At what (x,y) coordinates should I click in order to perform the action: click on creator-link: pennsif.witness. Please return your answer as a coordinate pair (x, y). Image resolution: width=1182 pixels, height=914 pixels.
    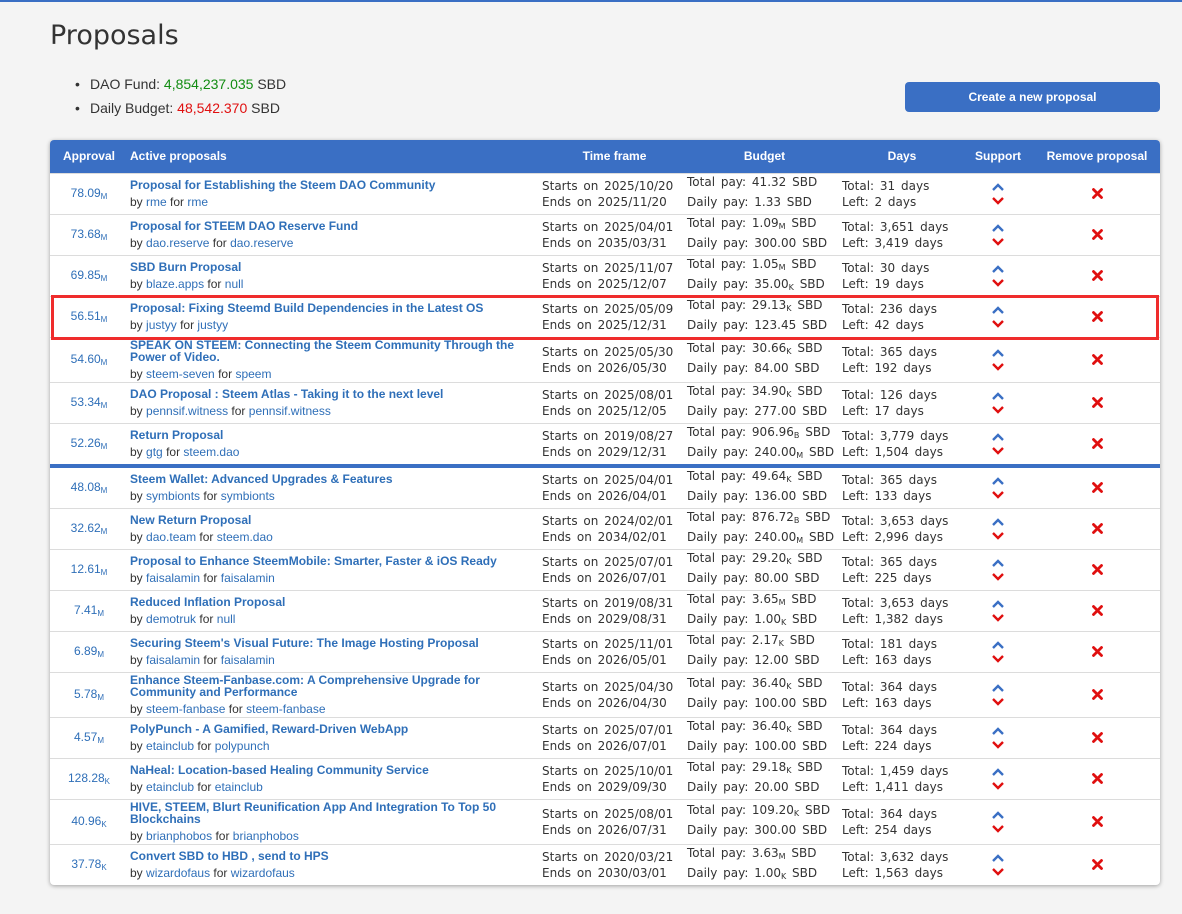
    Looking at the image, I should click on (187, 411).